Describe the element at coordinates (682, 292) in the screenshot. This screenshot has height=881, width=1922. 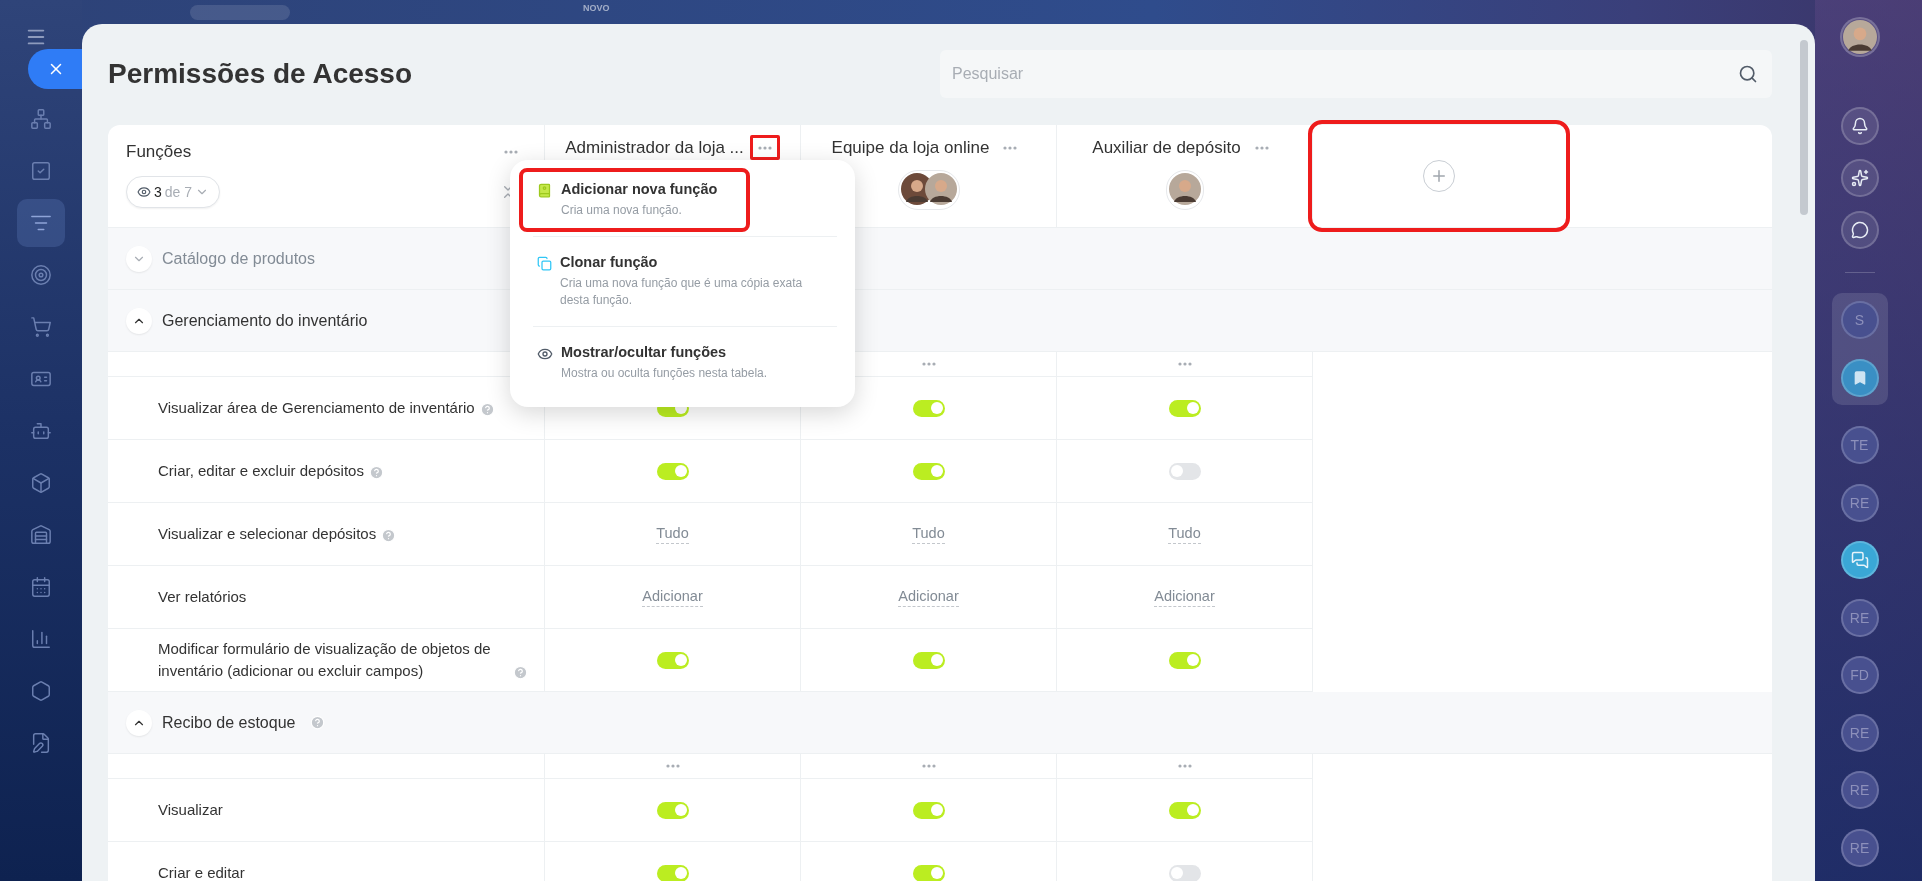
I see `menu-item-description: Cria uma nova função que é uma cópia exata desta função.` at that location.